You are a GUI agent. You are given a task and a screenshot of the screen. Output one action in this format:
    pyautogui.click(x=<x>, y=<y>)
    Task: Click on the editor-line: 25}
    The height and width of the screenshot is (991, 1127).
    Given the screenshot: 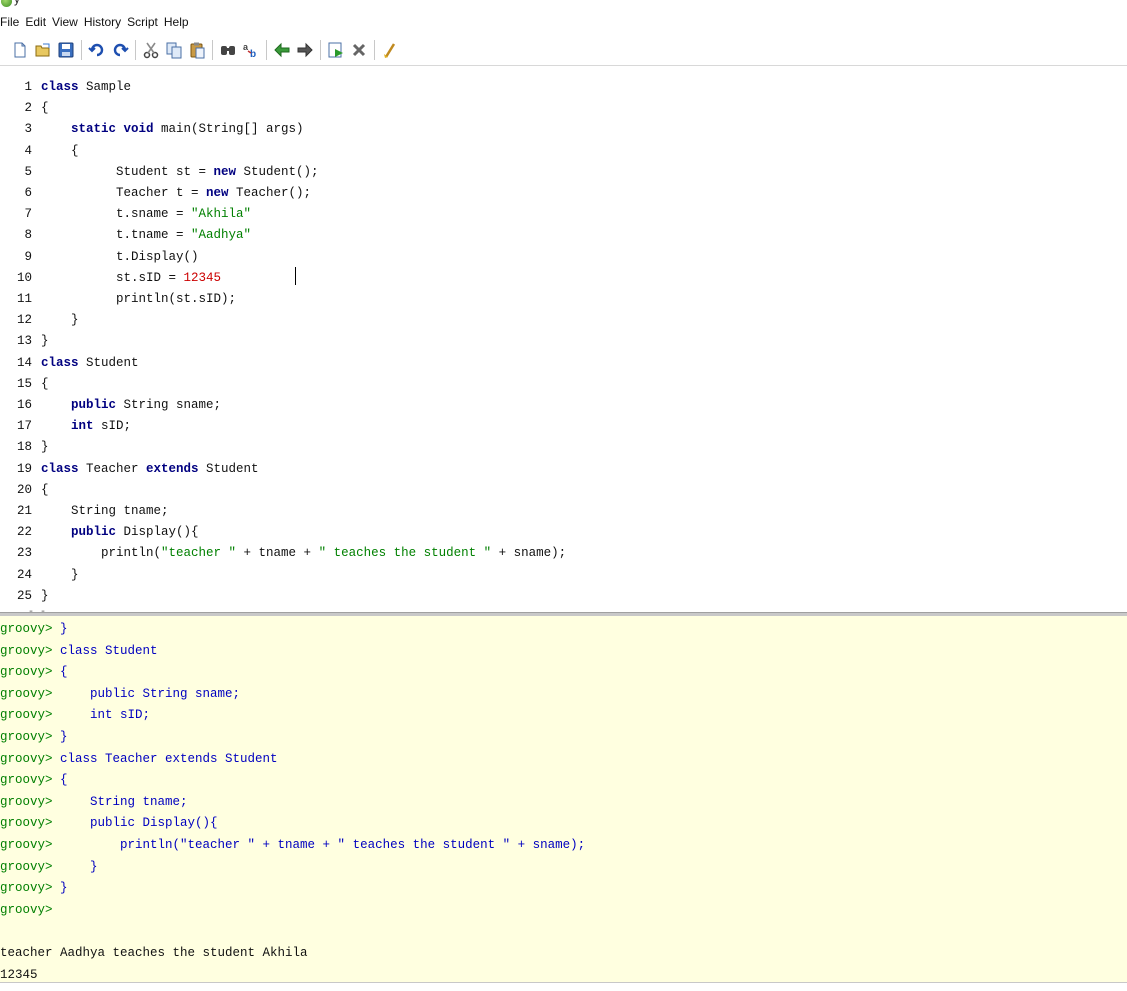 What is the action you would take?
    pyautogui.click(x=24, y=596)
    